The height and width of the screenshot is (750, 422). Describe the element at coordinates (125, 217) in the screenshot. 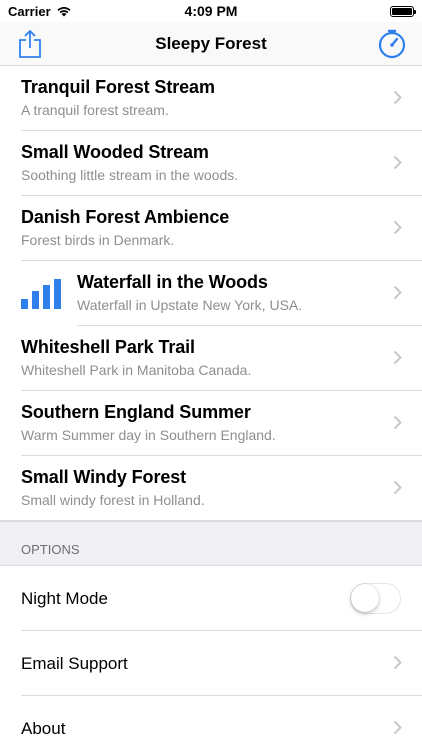

I see `sound-title: Danish Forest Ambience` at that location.